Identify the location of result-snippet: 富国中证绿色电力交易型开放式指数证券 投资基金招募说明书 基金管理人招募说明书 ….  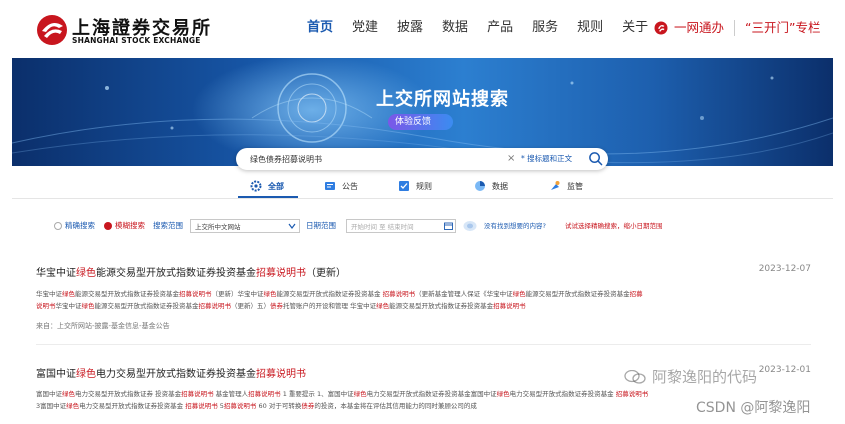
(342, 394).